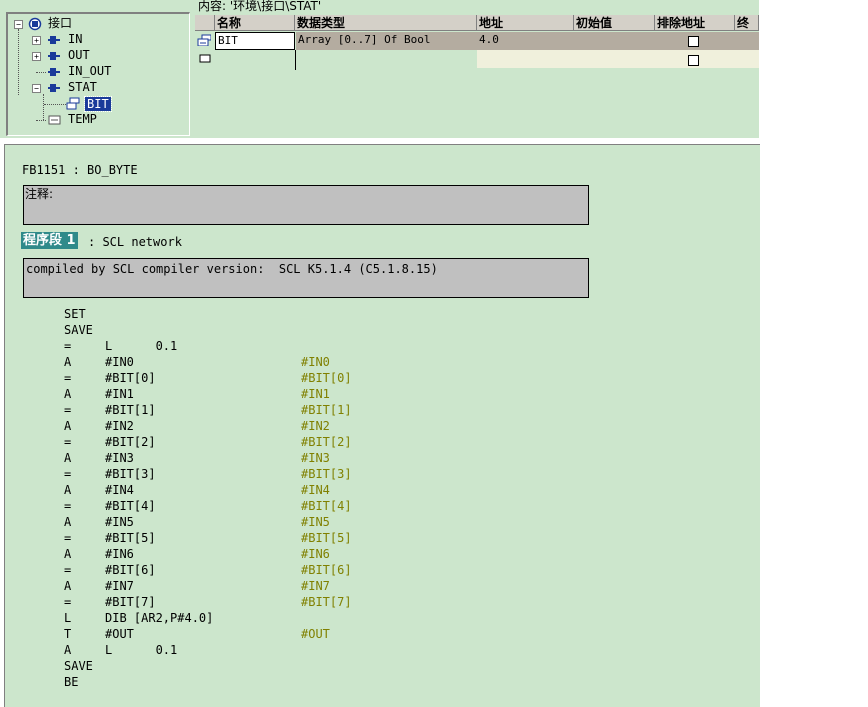 This screenshot has height=707, width=868. What do you see at coordinates (135, 242) in the screenshot?
I see `network-title: : SCL network` at bounding box center [135, 242].